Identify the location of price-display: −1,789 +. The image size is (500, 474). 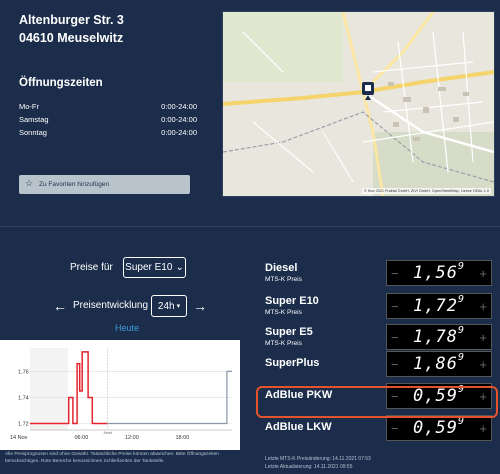
(439, 337).